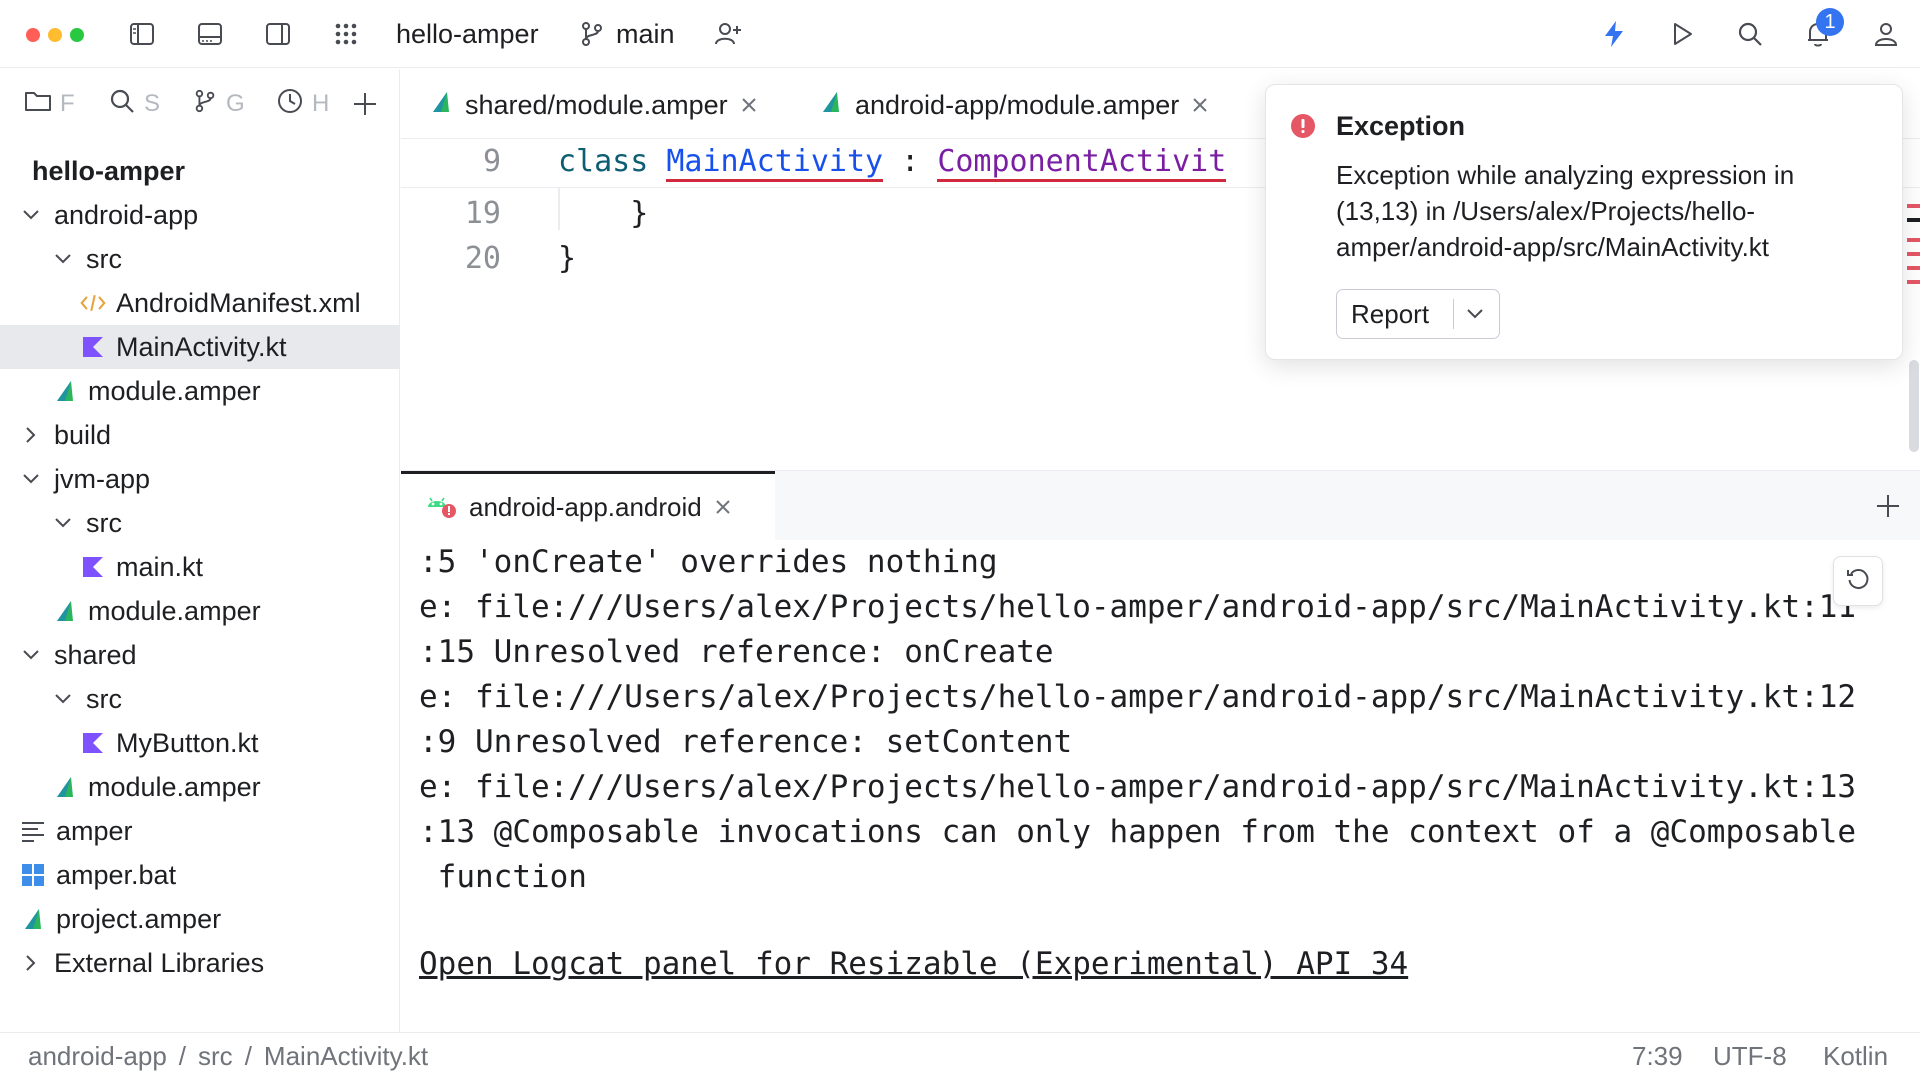  What do you see at coordinates (187, 742) in the screenshot?
I see `tree-item-label: MyButton.kt` at bounding box center [187, 742].